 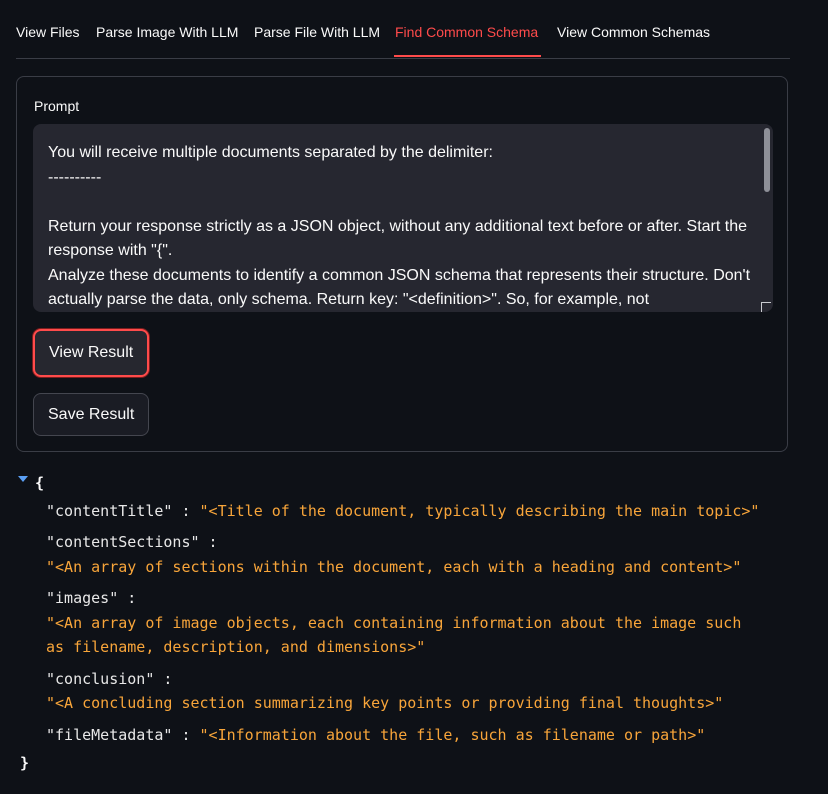 What do you see at coordinates (91, 414) in the screenshot?
I see `save-result-button: Save Result` at bounding box center [91, 414].